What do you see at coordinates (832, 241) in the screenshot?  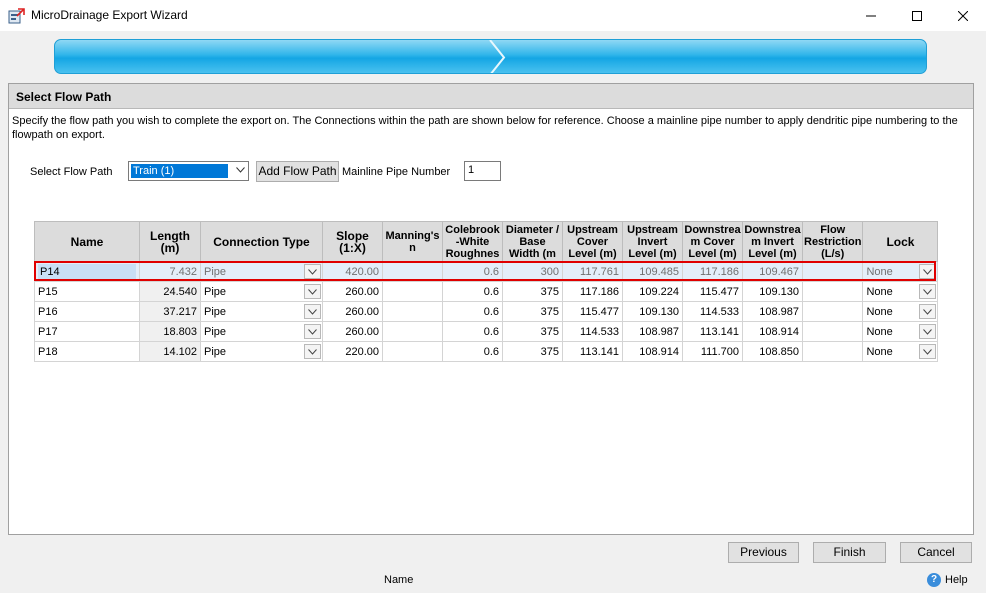 I see `col-header-flow-restriction: Flow Restriction (L/s)` at bounding box center [832, 241].